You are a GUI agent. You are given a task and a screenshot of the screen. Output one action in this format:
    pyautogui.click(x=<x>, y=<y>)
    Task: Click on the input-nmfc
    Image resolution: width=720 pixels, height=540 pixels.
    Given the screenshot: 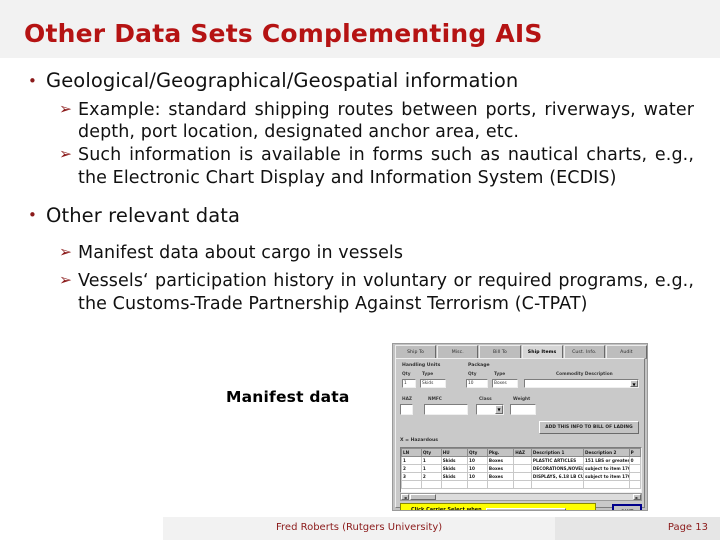 What is the action you would take?
    pyautogui.click(x=446, y=409)
    